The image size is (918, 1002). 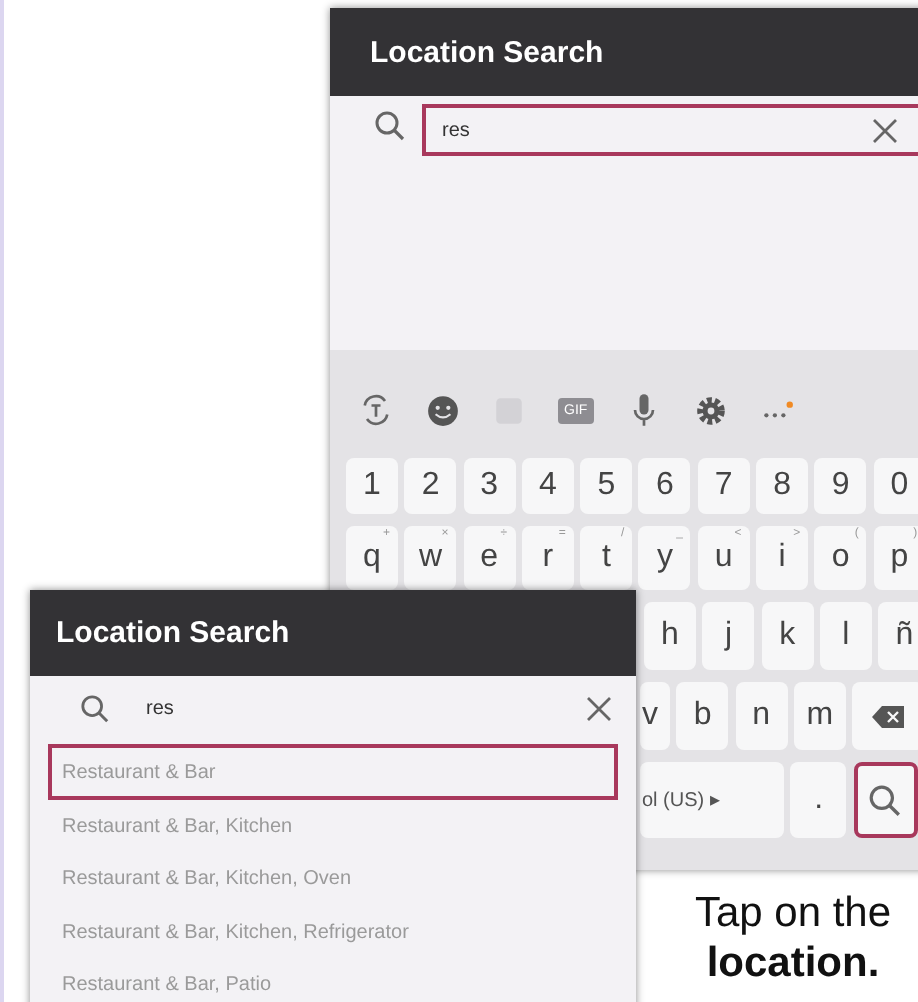 What do you see at coordinates (761, 716) in the screenshot?
I see `keyboard-key: n` at bounding box center [761, 716].